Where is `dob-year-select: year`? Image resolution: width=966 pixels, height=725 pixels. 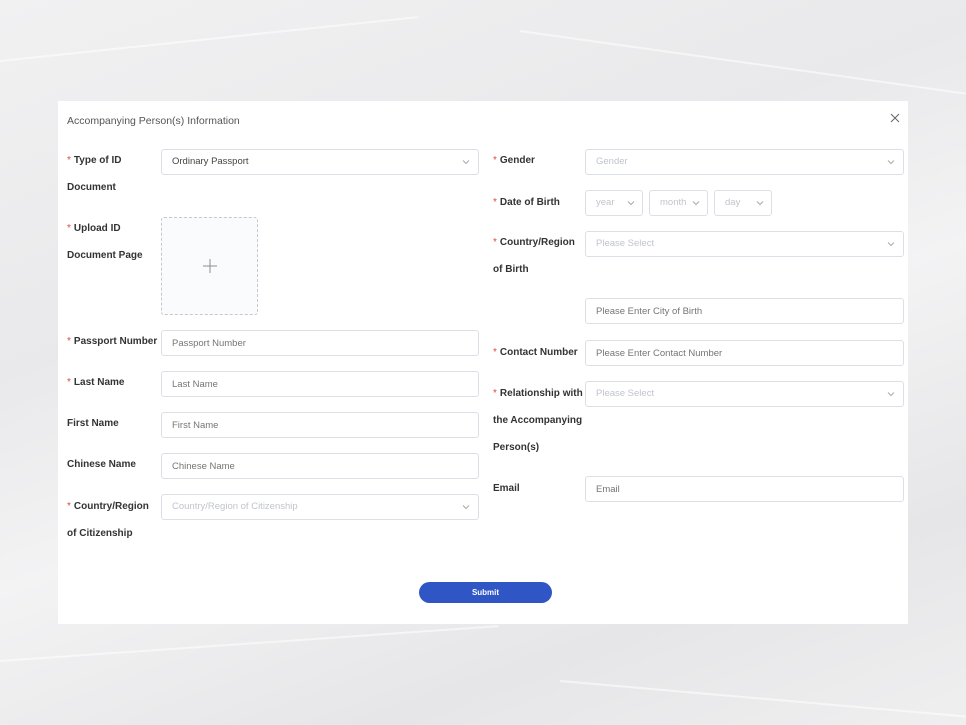
dob-year-select: year is located at coordinates (614, 203).